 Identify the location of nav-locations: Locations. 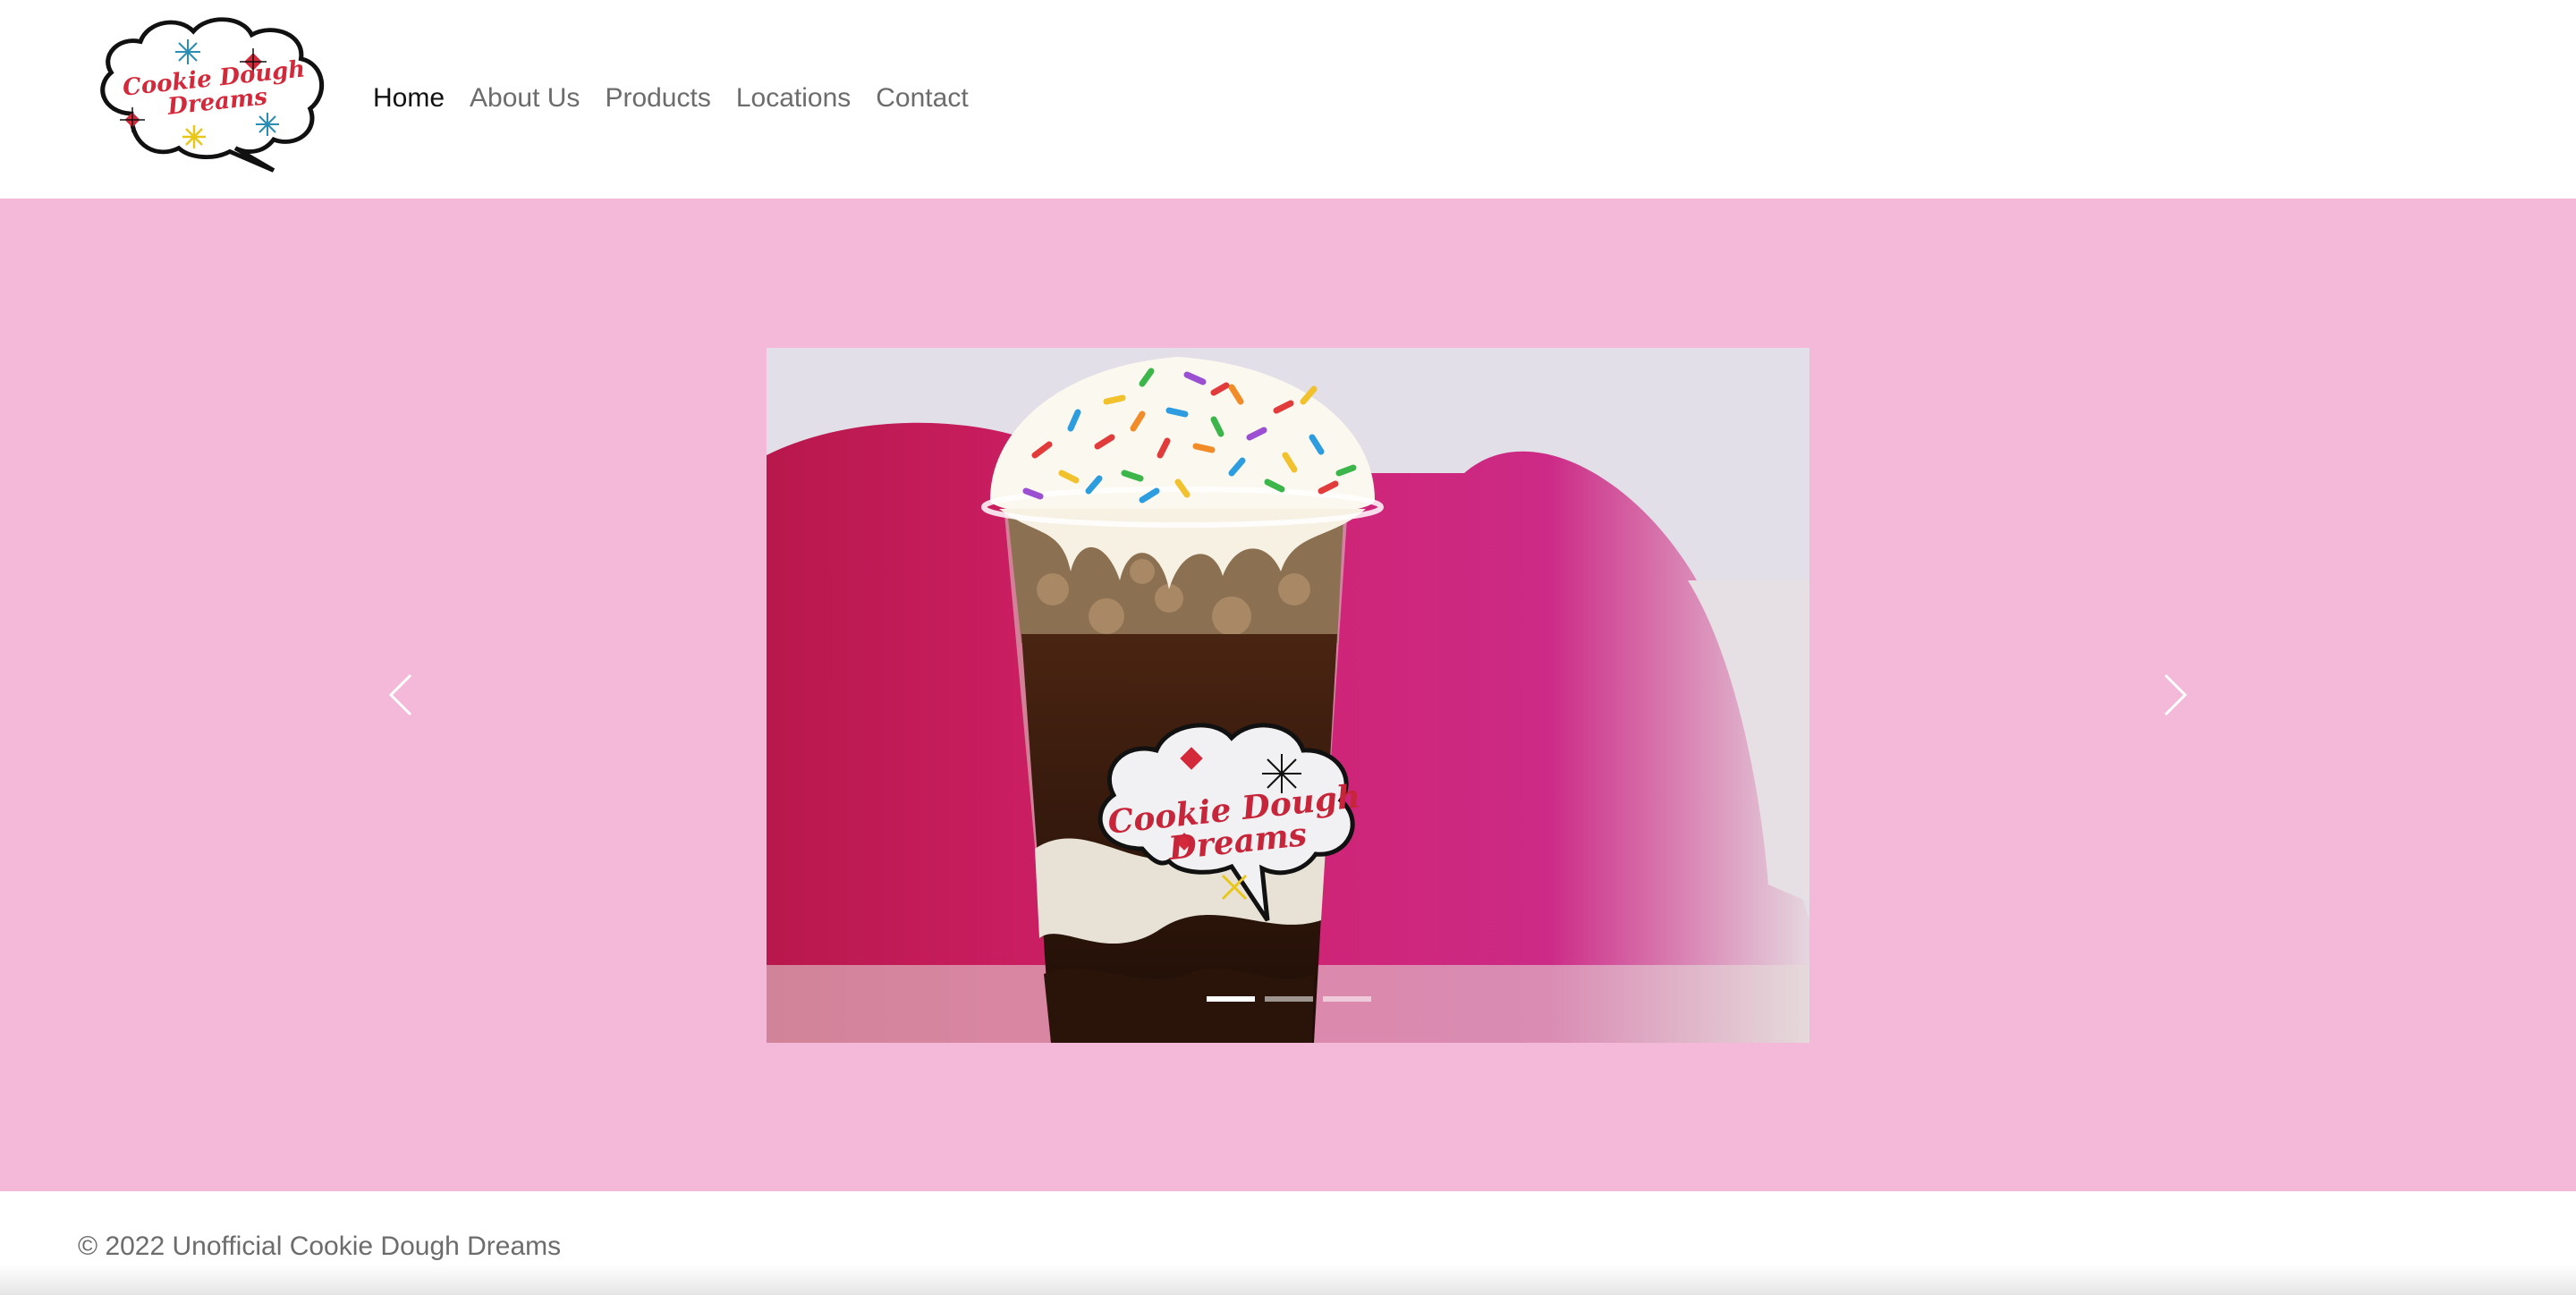
(793, 98).